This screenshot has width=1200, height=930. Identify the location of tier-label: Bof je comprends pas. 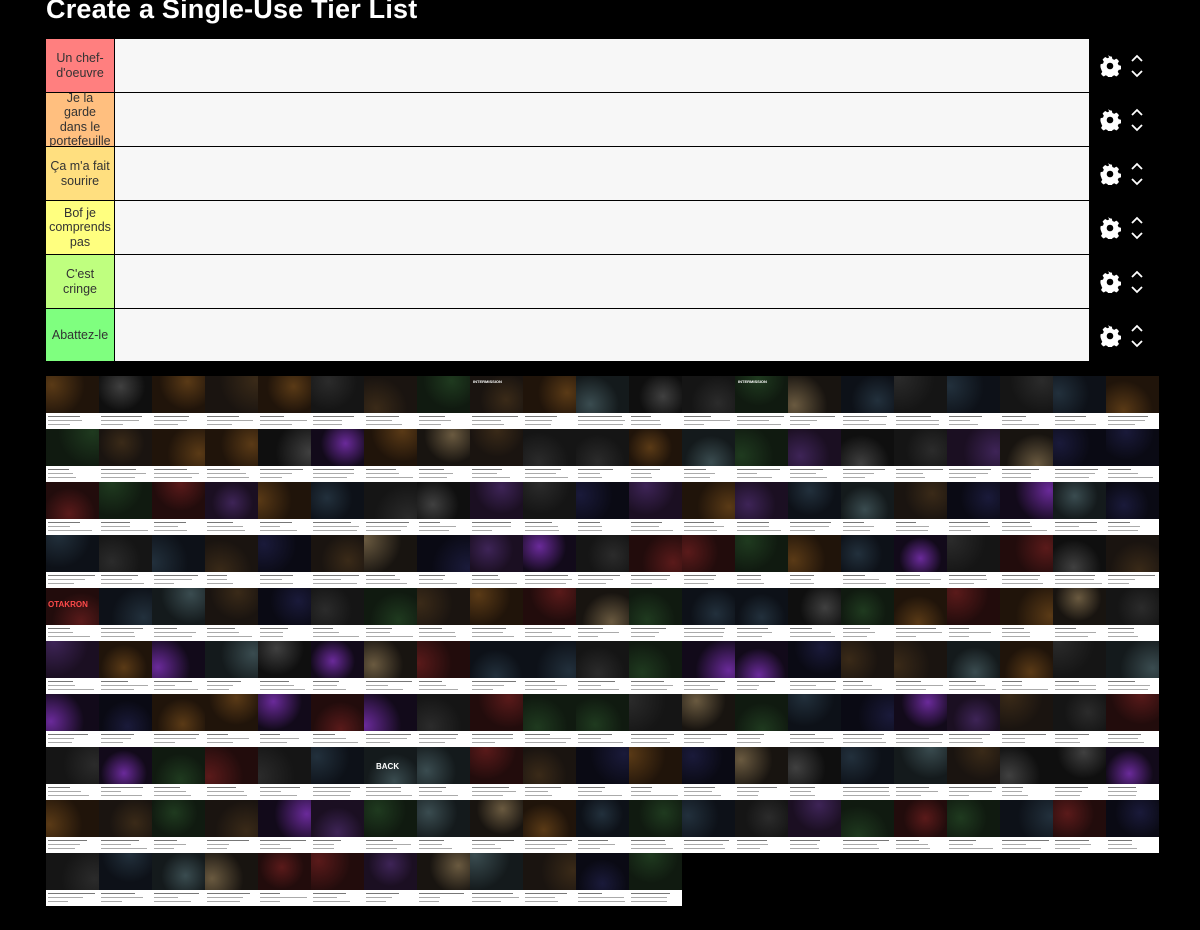
(80, 227).